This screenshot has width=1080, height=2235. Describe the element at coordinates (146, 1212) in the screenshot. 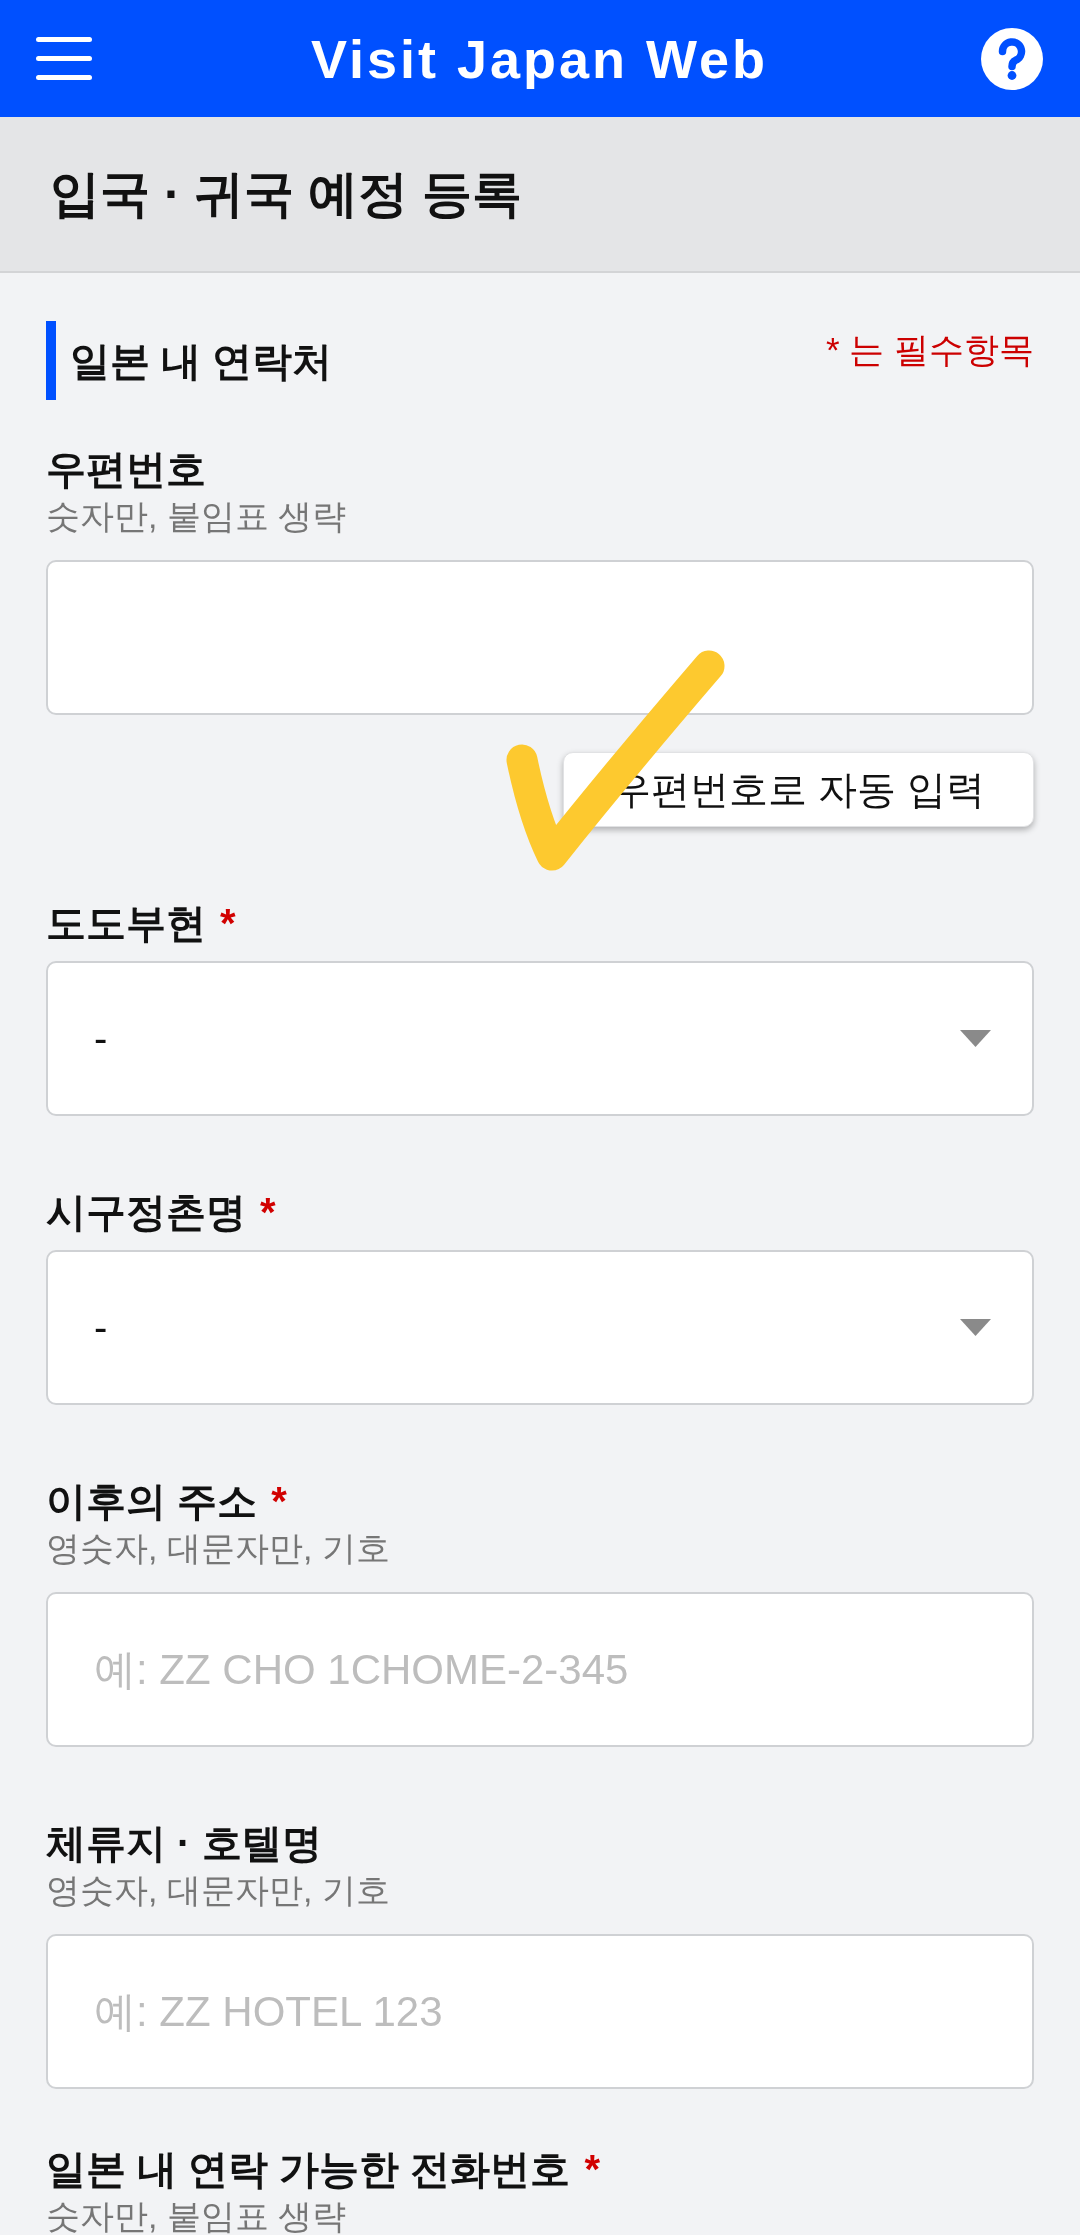

I see `field-label: 시구정촌명` at that location.